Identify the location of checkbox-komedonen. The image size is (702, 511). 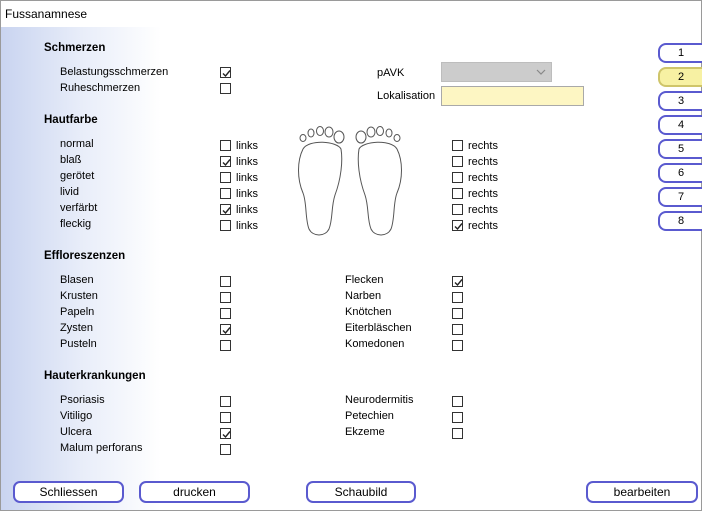
(457, 345).